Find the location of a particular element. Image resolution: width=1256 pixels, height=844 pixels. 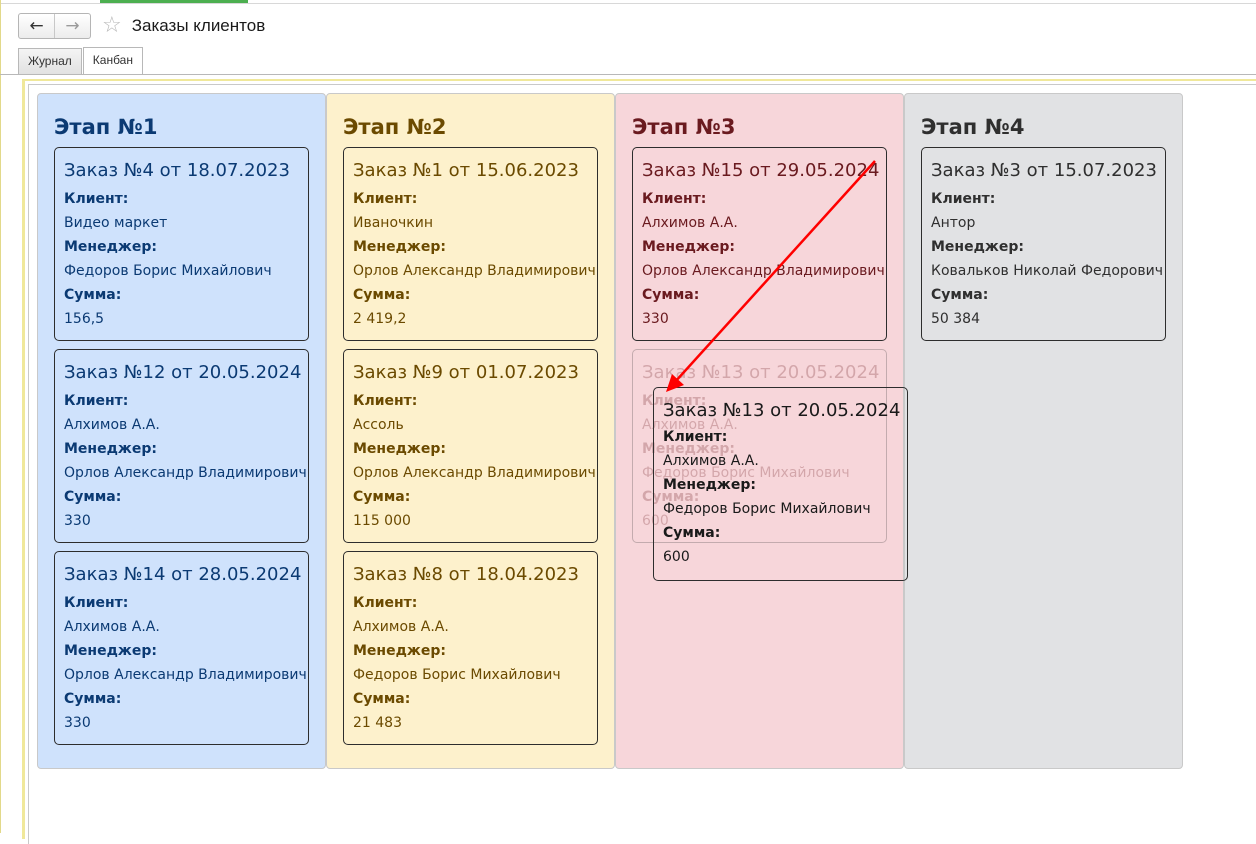

arrow-right-icon: → is located at coordinates (72, 26).